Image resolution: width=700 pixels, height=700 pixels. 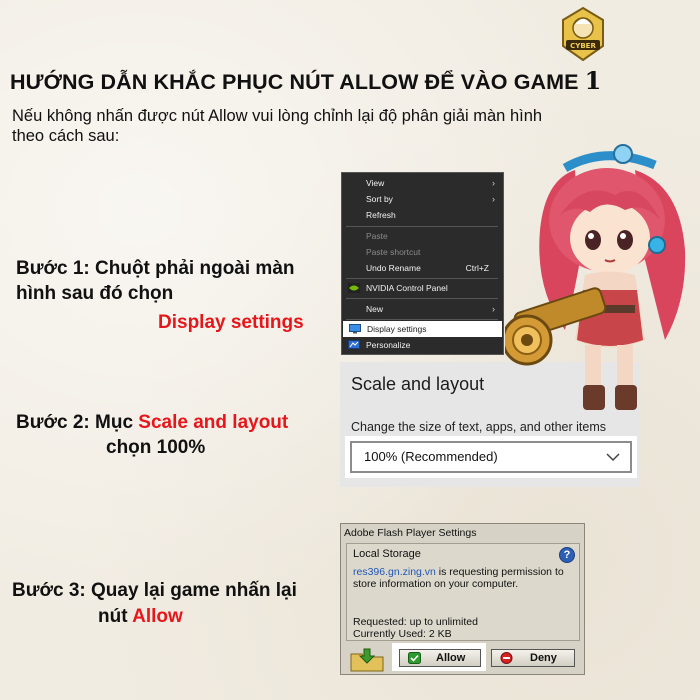 I want to click on menu-item-paste-shortcut: Paste shortcut, so click(x=393, y=252).